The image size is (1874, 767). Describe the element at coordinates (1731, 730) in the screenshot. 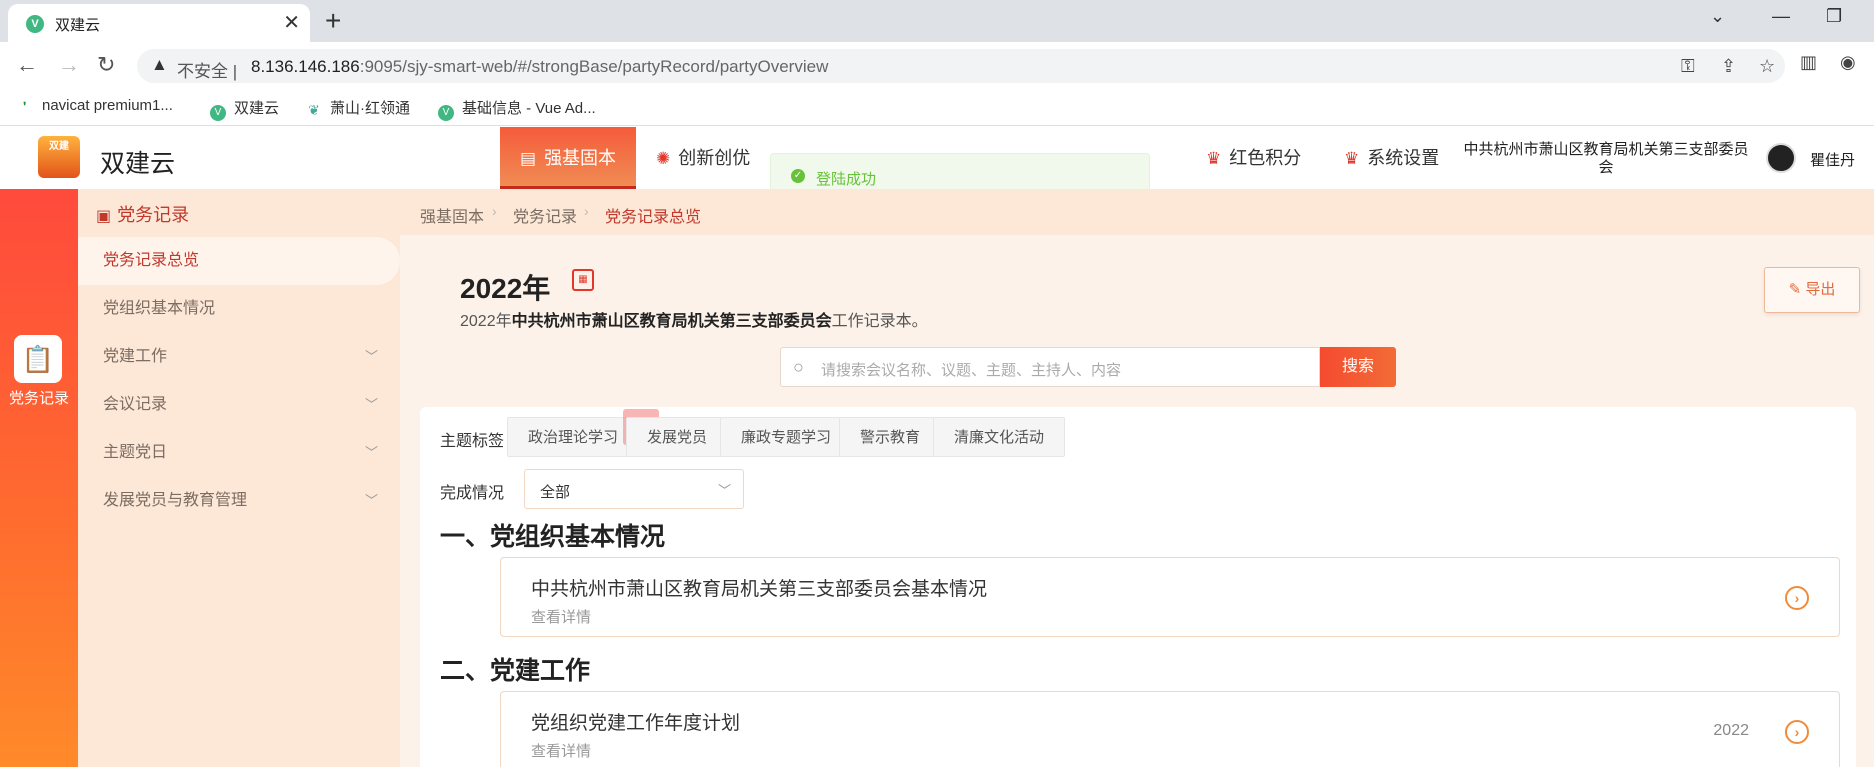

I see `card-year: 2022` at that location.